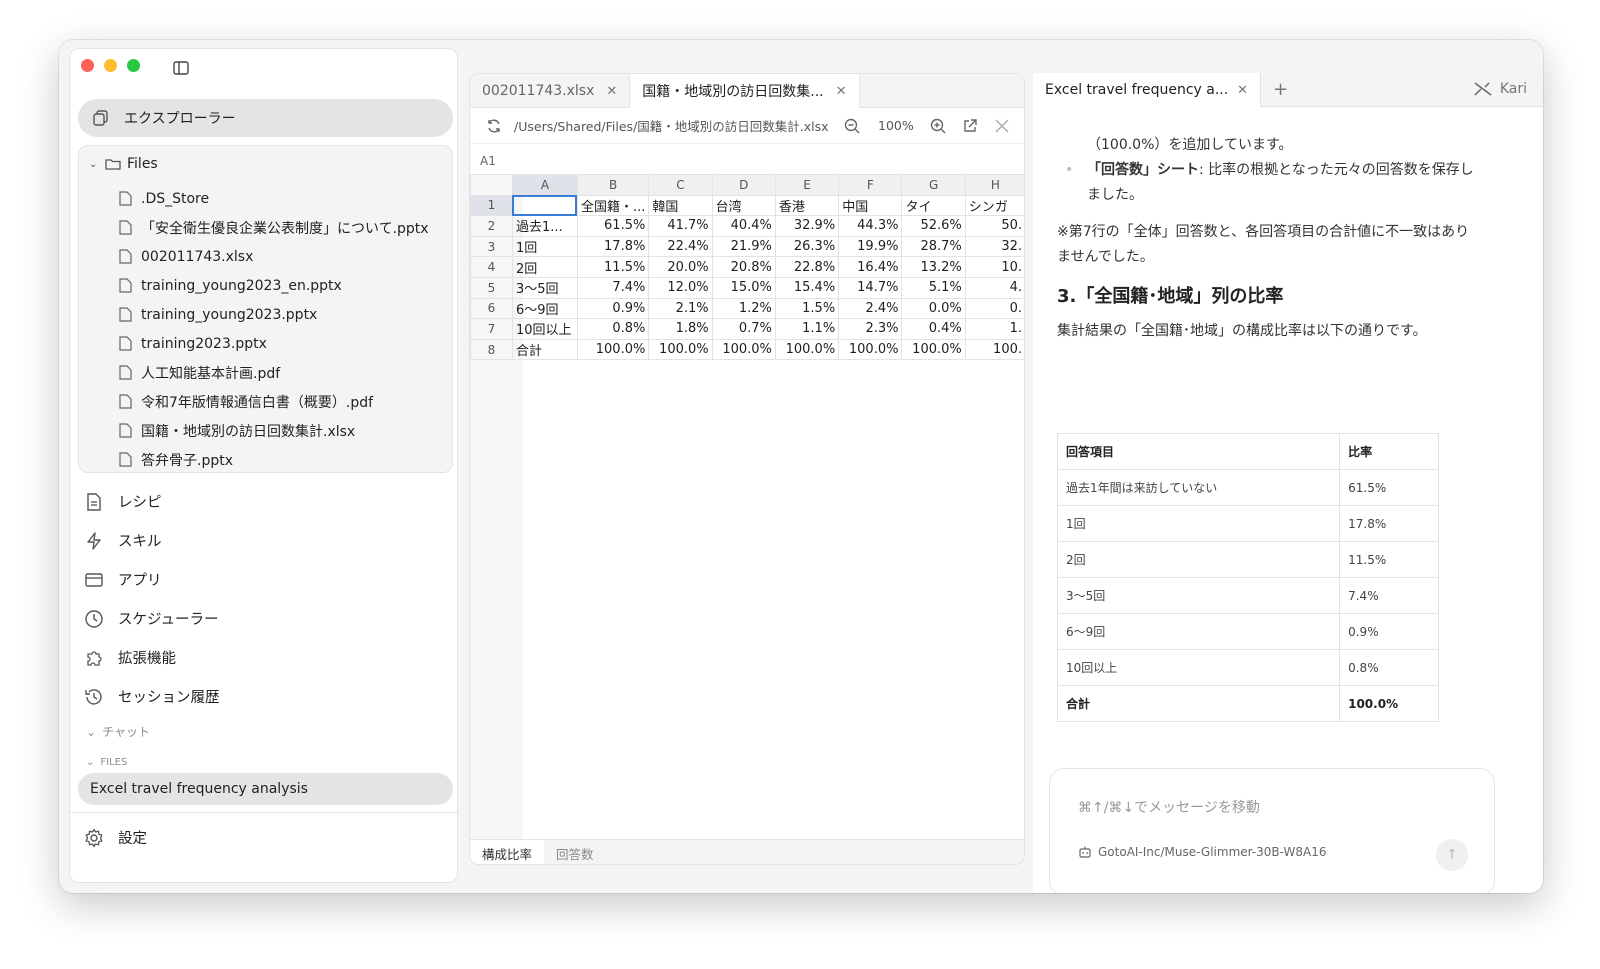 This screenshot has width=1600, height=969. What do you see at coordinates (1452, 855) in the screenshot?
I see `send-button: ↑` at bounding box center [1452, 855].